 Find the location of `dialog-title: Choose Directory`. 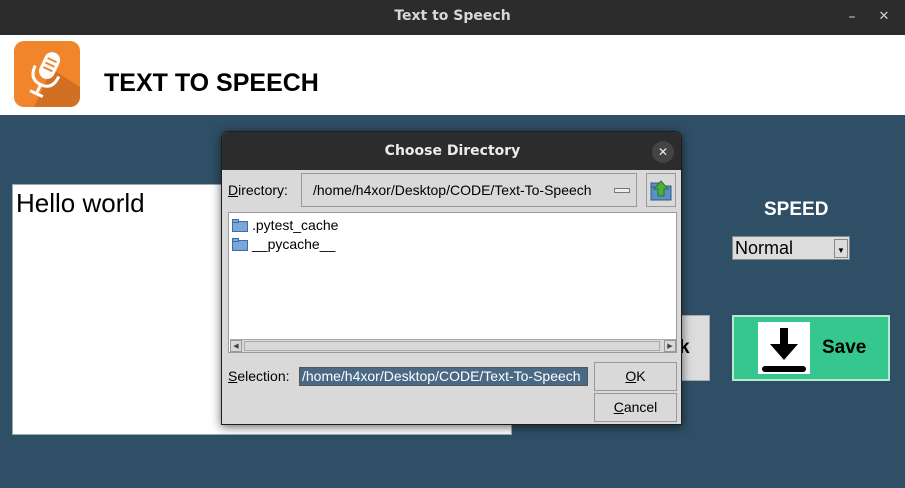

dialog-title: Choose Directory is located at coordinates (452, 151).